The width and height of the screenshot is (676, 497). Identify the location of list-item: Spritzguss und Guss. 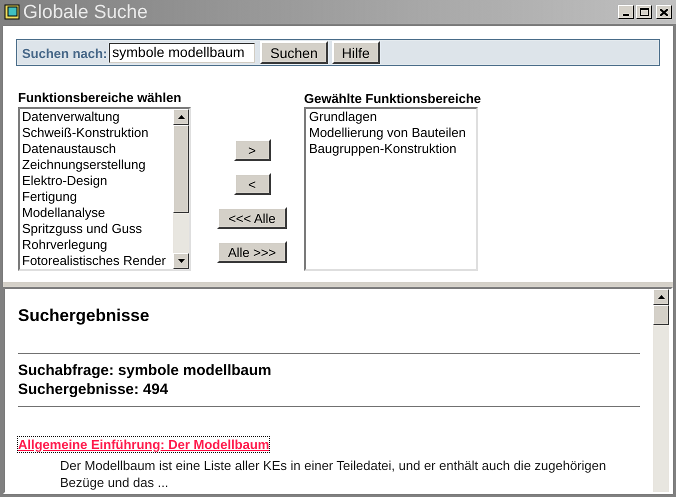
(97, 229).